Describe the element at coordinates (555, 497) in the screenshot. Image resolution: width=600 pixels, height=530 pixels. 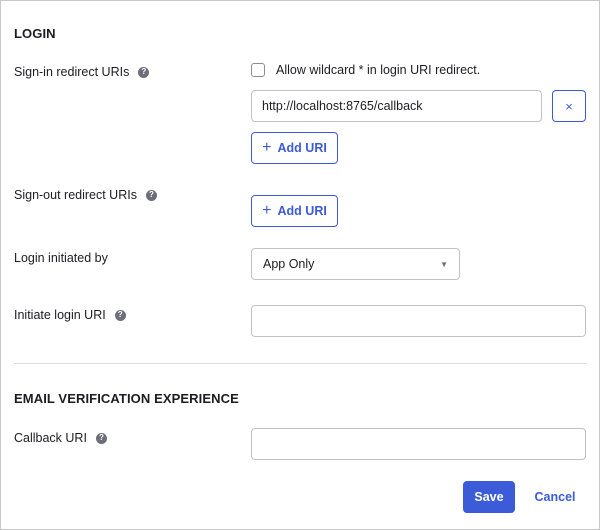
I see `cancel-button: Cancel` at that location.